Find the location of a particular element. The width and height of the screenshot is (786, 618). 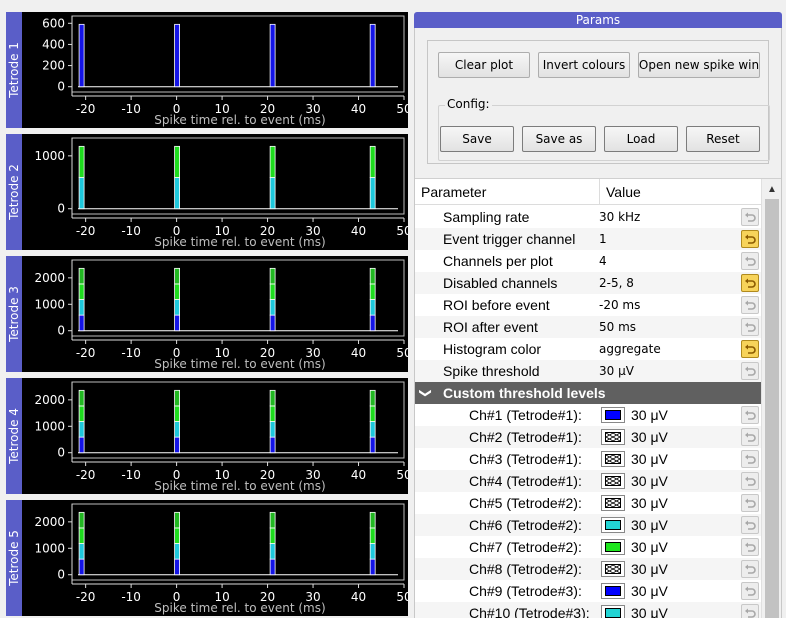

channel-threshold-row: Ch#5 (Tetrode#2): 30 μV is located at coordinates (588, 503).